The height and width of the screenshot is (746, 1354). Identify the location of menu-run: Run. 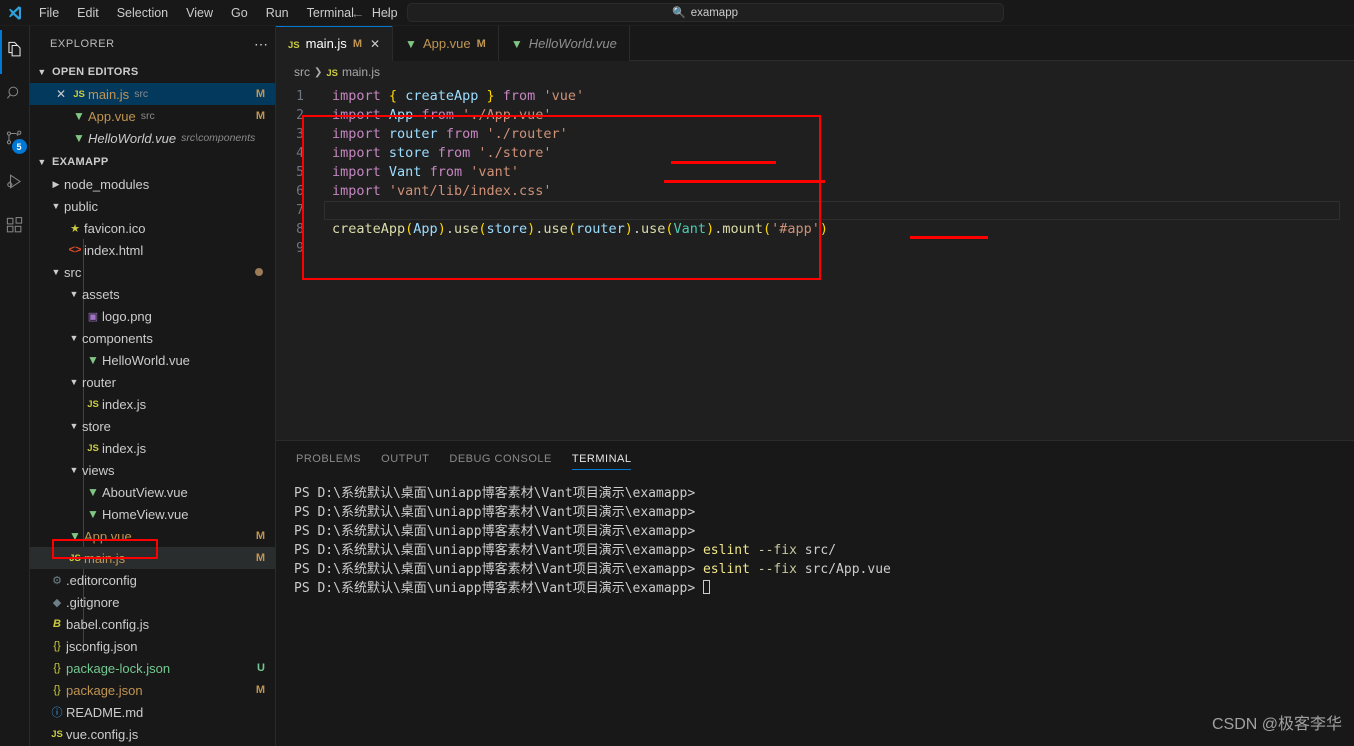
(277, 13).